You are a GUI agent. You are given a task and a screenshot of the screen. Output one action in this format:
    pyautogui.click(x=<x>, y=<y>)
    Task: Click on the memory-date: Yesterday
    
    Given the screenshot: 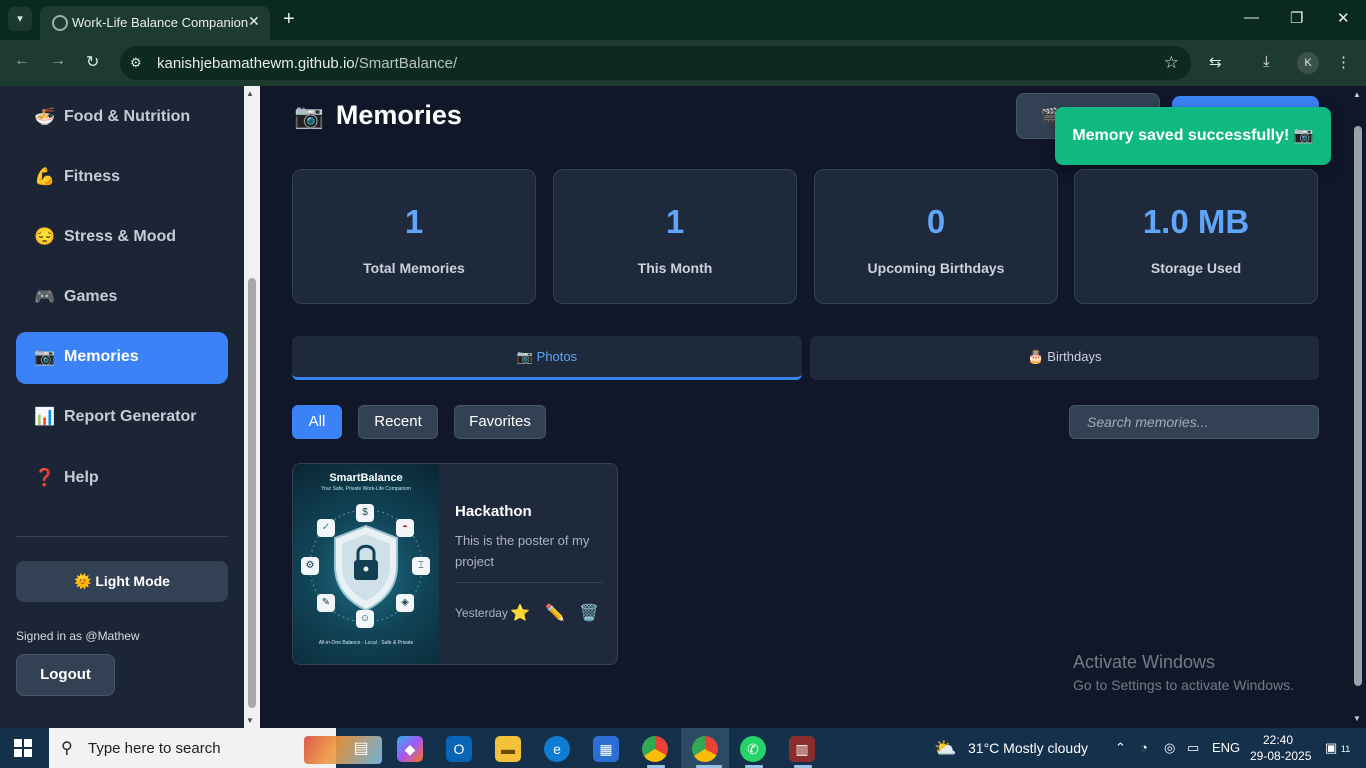 What is the action you would take?
    pyautogui.click(x=481, y=613)
    